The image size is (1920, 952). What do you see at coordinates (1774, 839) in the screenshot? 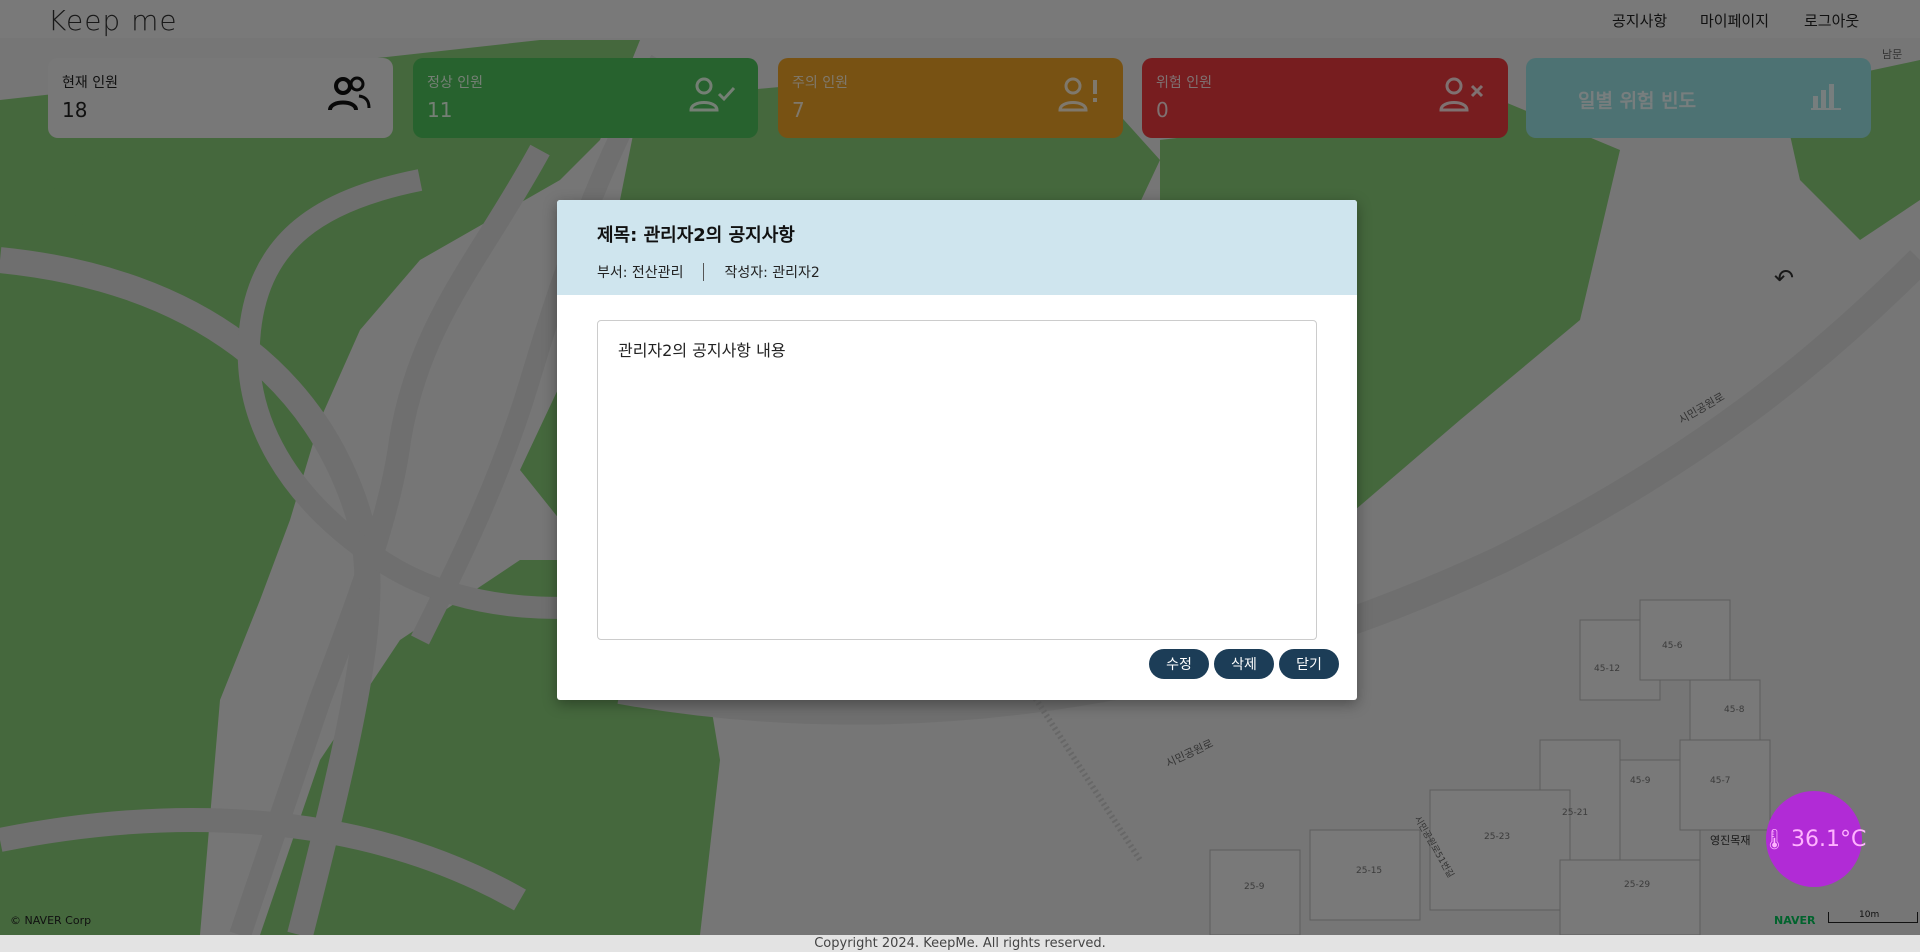
I see `thermometer-icon: 🌡` at bounding box center [1774, 839].